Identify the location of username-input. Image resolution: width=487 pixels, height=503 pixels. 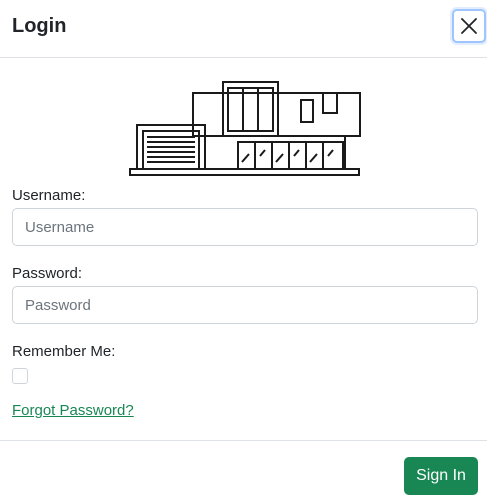
(245, 227).